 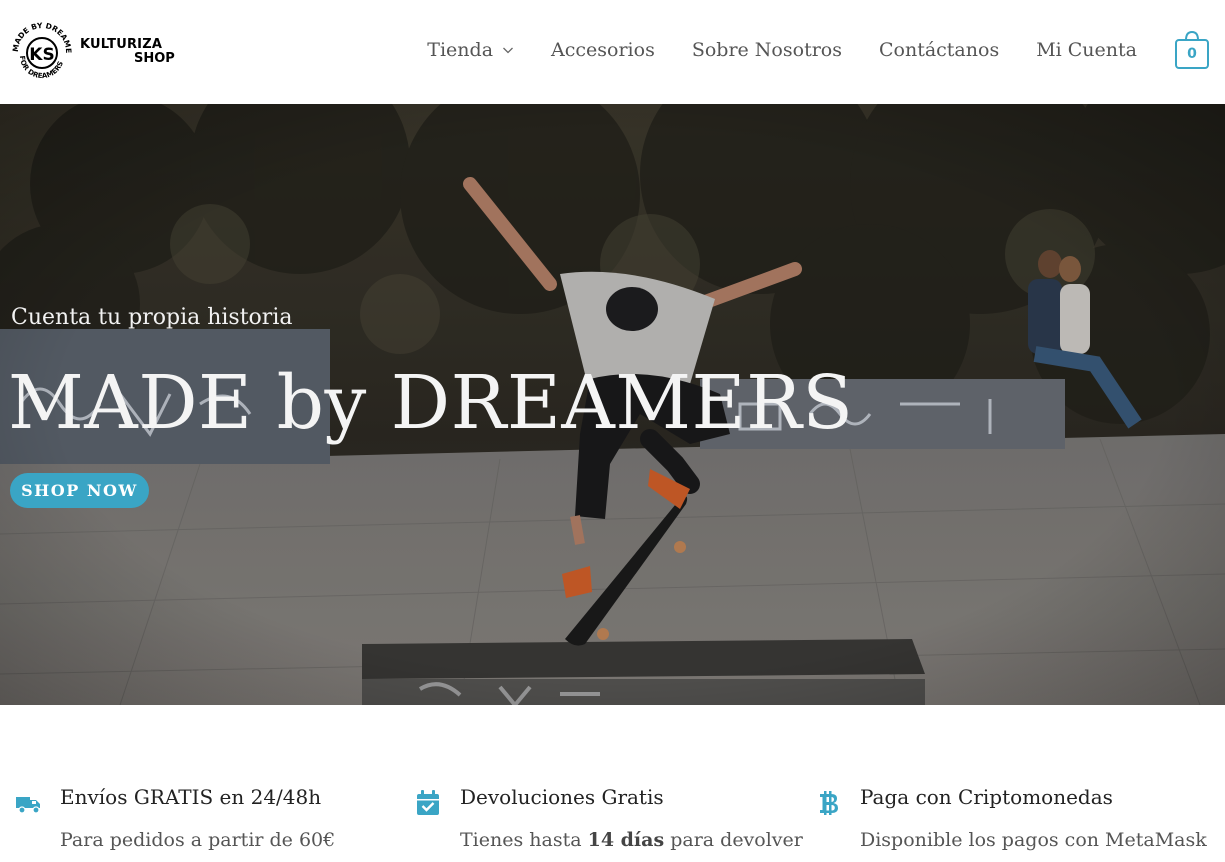 What do you see at coordinates (152, 317) in the screenshot?
I see `hero-subtitle: Cuenta tu propia historia` at bounding box center [152, 317].